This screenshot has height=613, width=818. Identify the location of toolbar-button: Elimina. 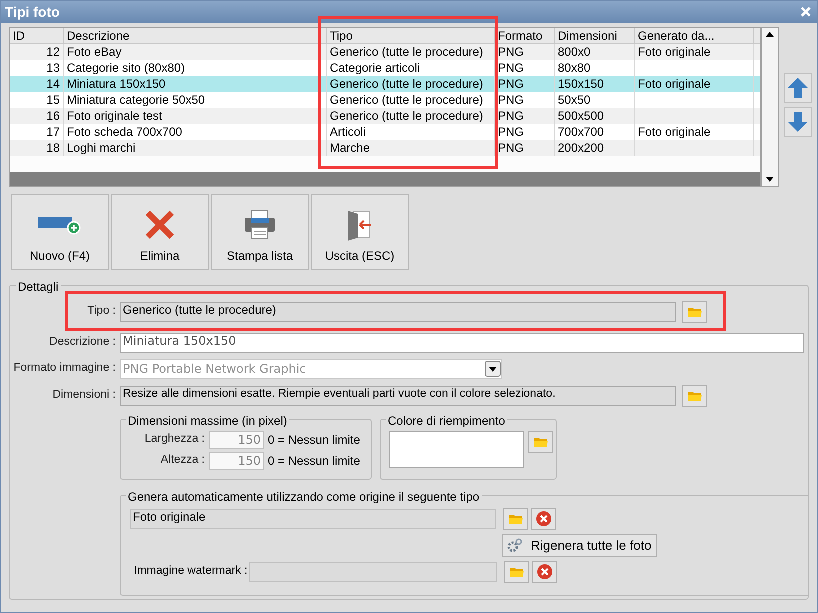
(160, 232).